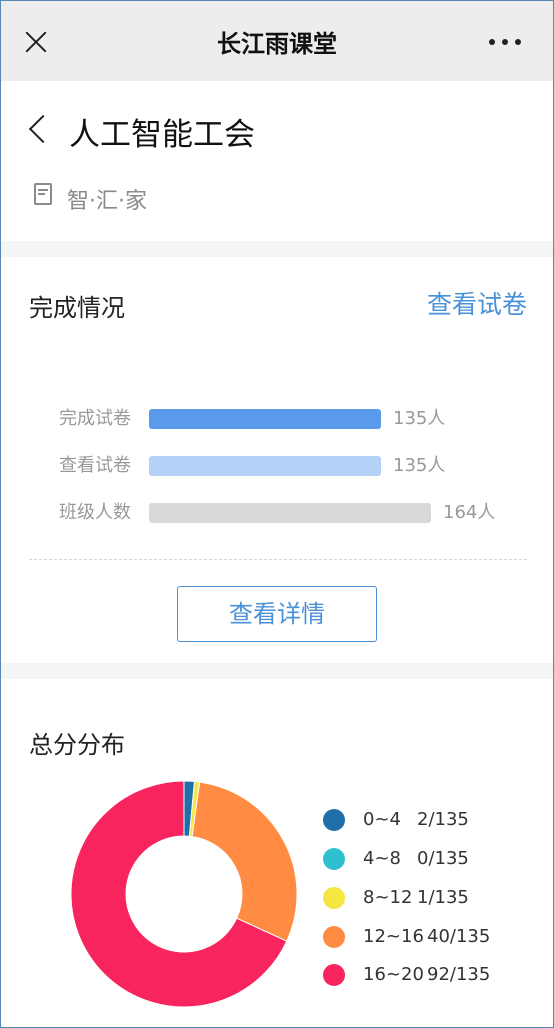  I want to click on back-chevron-icon, so click(43, 129).